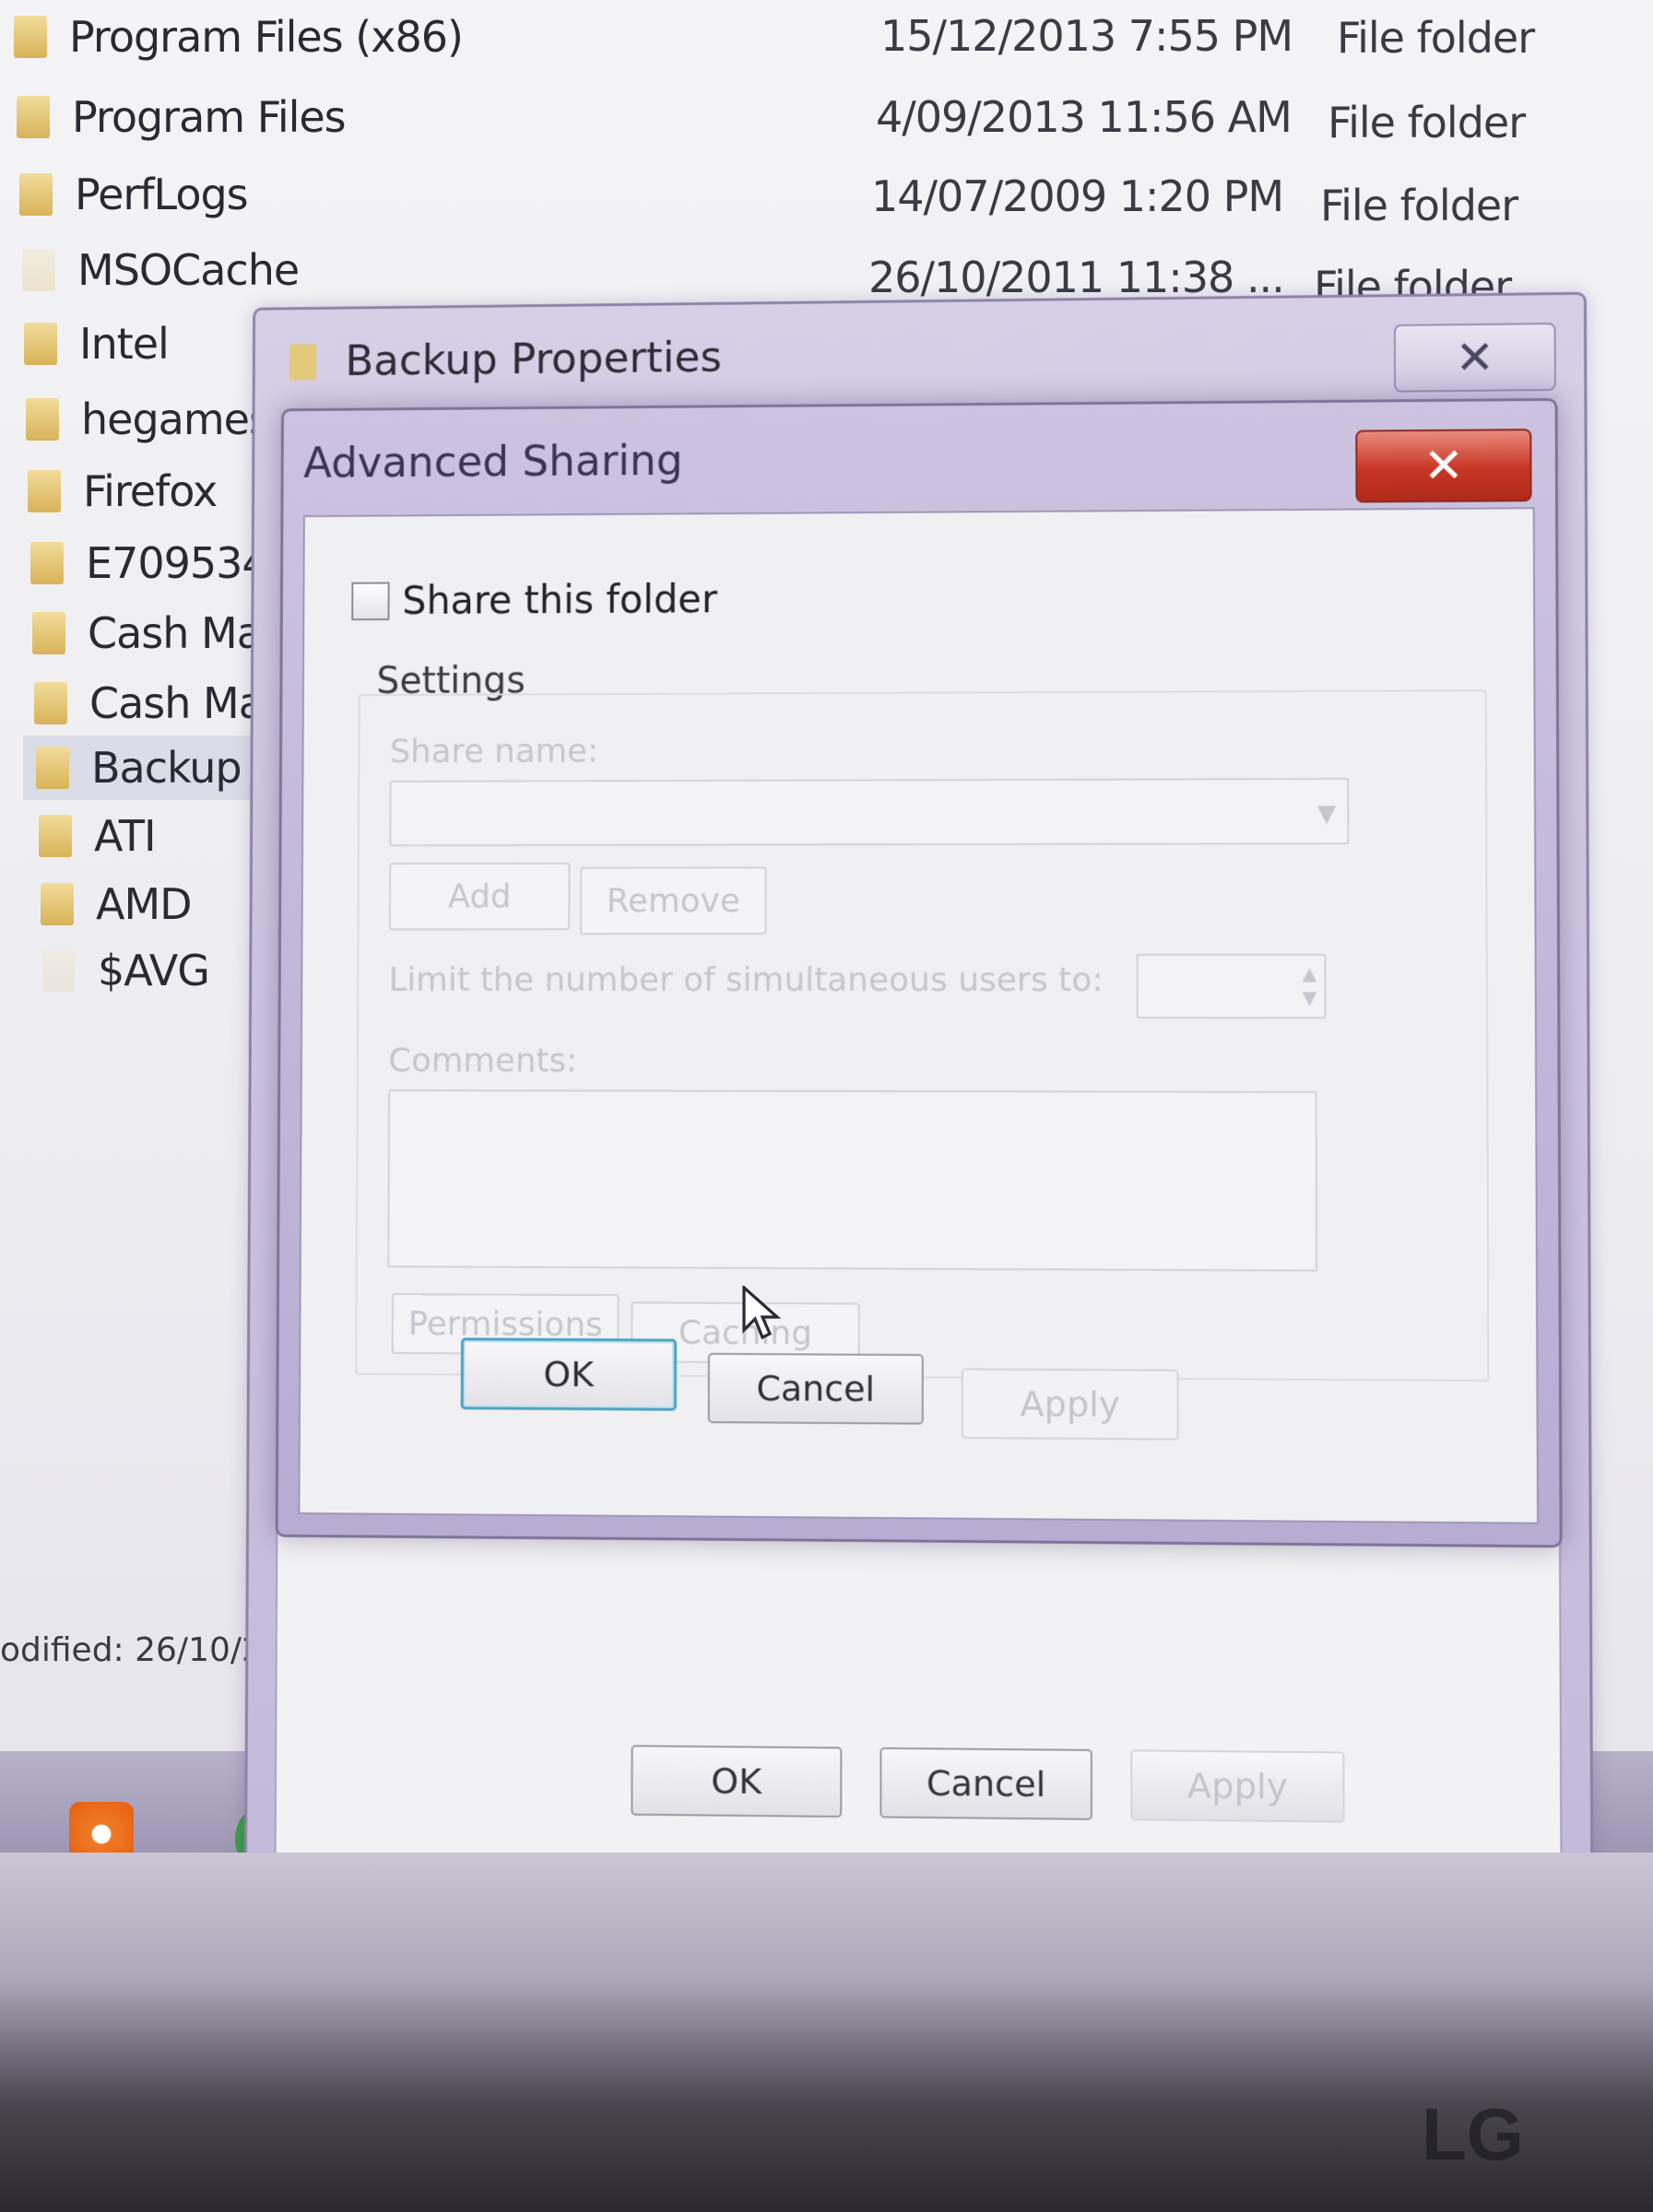 Image resolution: width=1653 pixels, height=2212 pixels. What do you see at coordinates (162, 194) in the screenshot?
I see `file-name: PerfLogs` at bounding box center [162, 194].